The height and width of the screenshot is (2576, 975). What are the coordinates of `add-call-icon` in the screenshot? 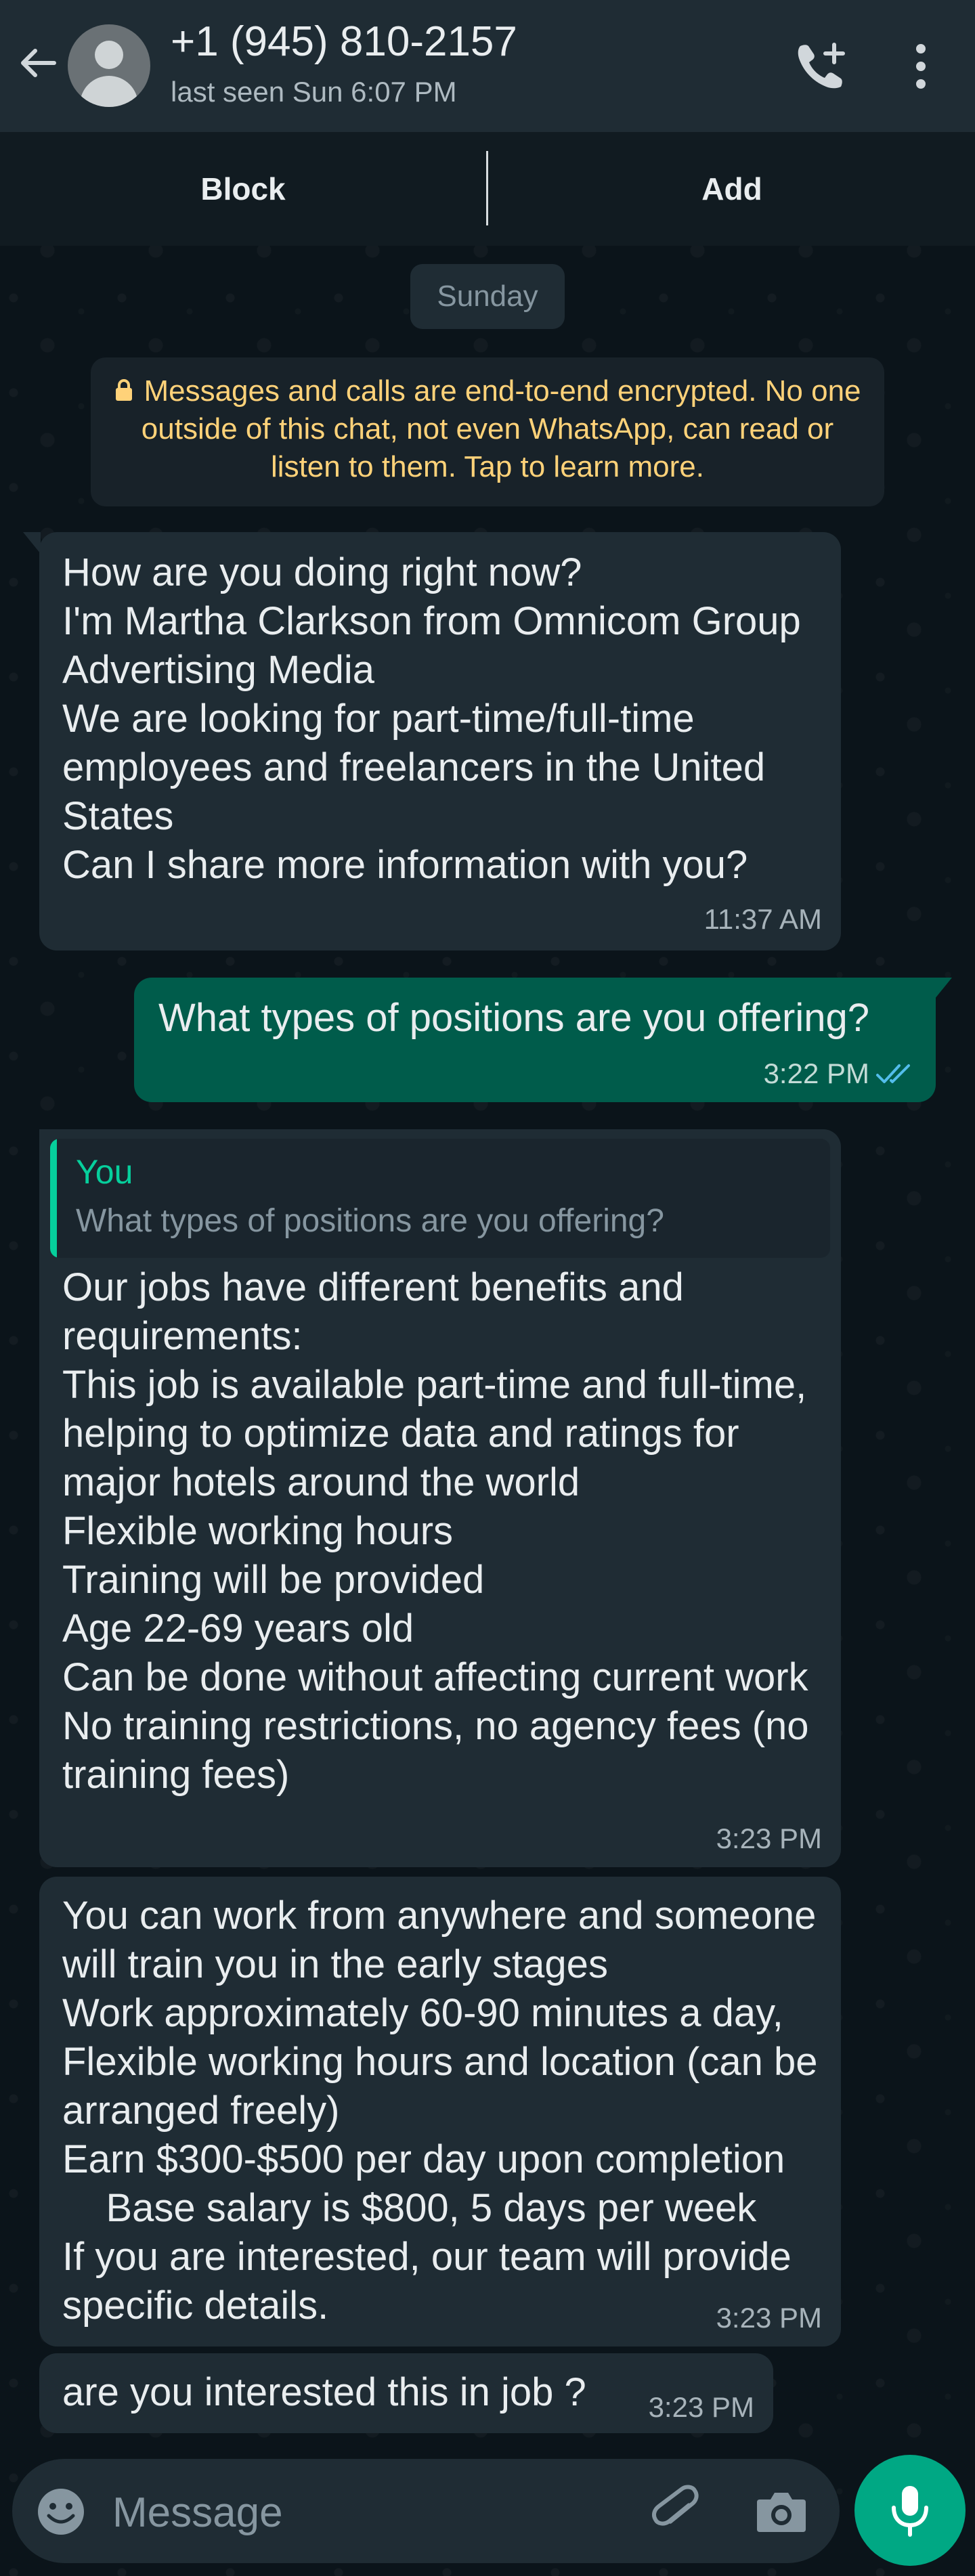 It's located at (821, 65).